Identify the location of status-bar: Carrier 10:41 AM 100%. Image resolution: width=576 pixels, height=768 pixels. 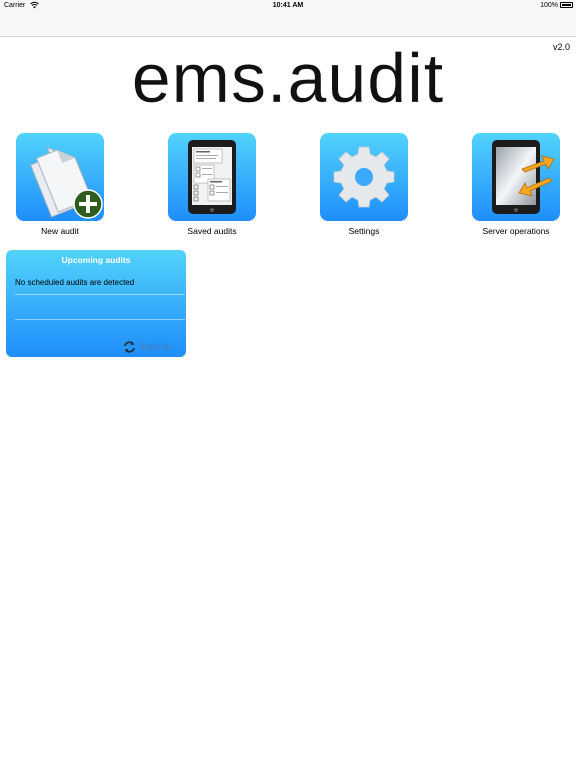
(288, 6).